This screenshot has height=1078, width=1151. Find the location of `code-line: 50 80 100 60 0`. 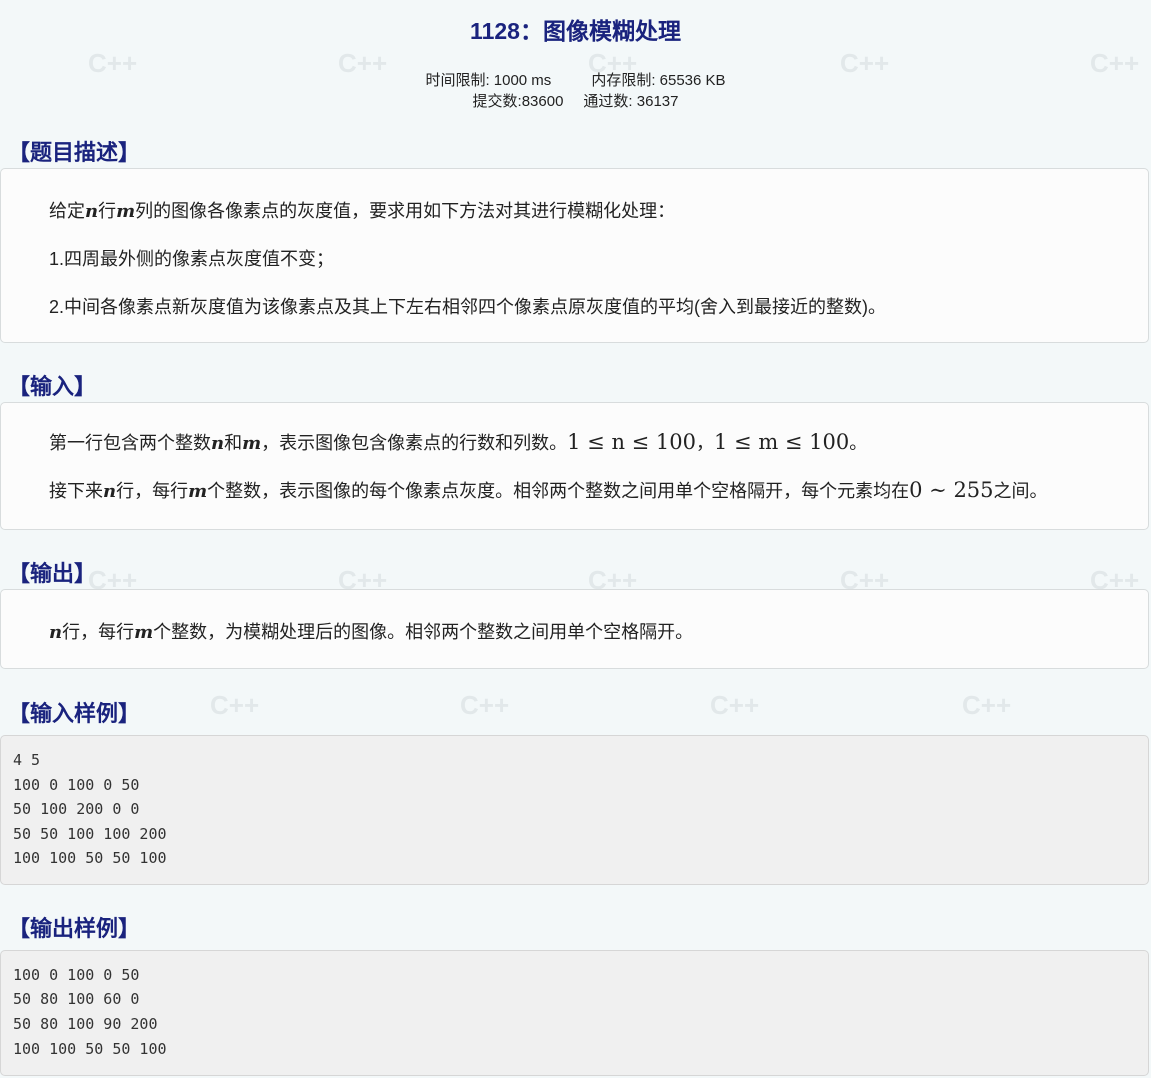

code-line: 50 80 100 60 0 is located at coordinates (76, 999).